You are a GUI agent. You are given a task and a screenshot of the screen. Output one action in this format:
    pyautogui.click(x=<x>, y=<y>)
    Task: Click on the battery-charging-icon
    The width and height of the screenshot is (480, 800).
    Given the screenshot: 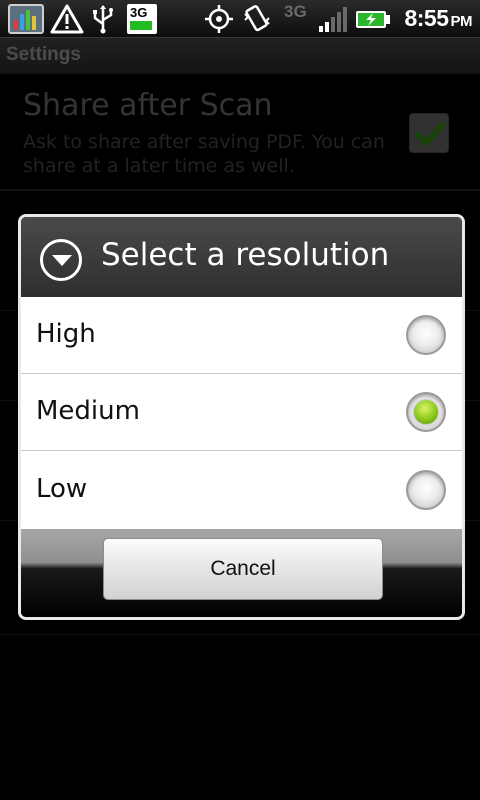 What is the action you would take?
    pyautogui.click(x=373, y=19)
    